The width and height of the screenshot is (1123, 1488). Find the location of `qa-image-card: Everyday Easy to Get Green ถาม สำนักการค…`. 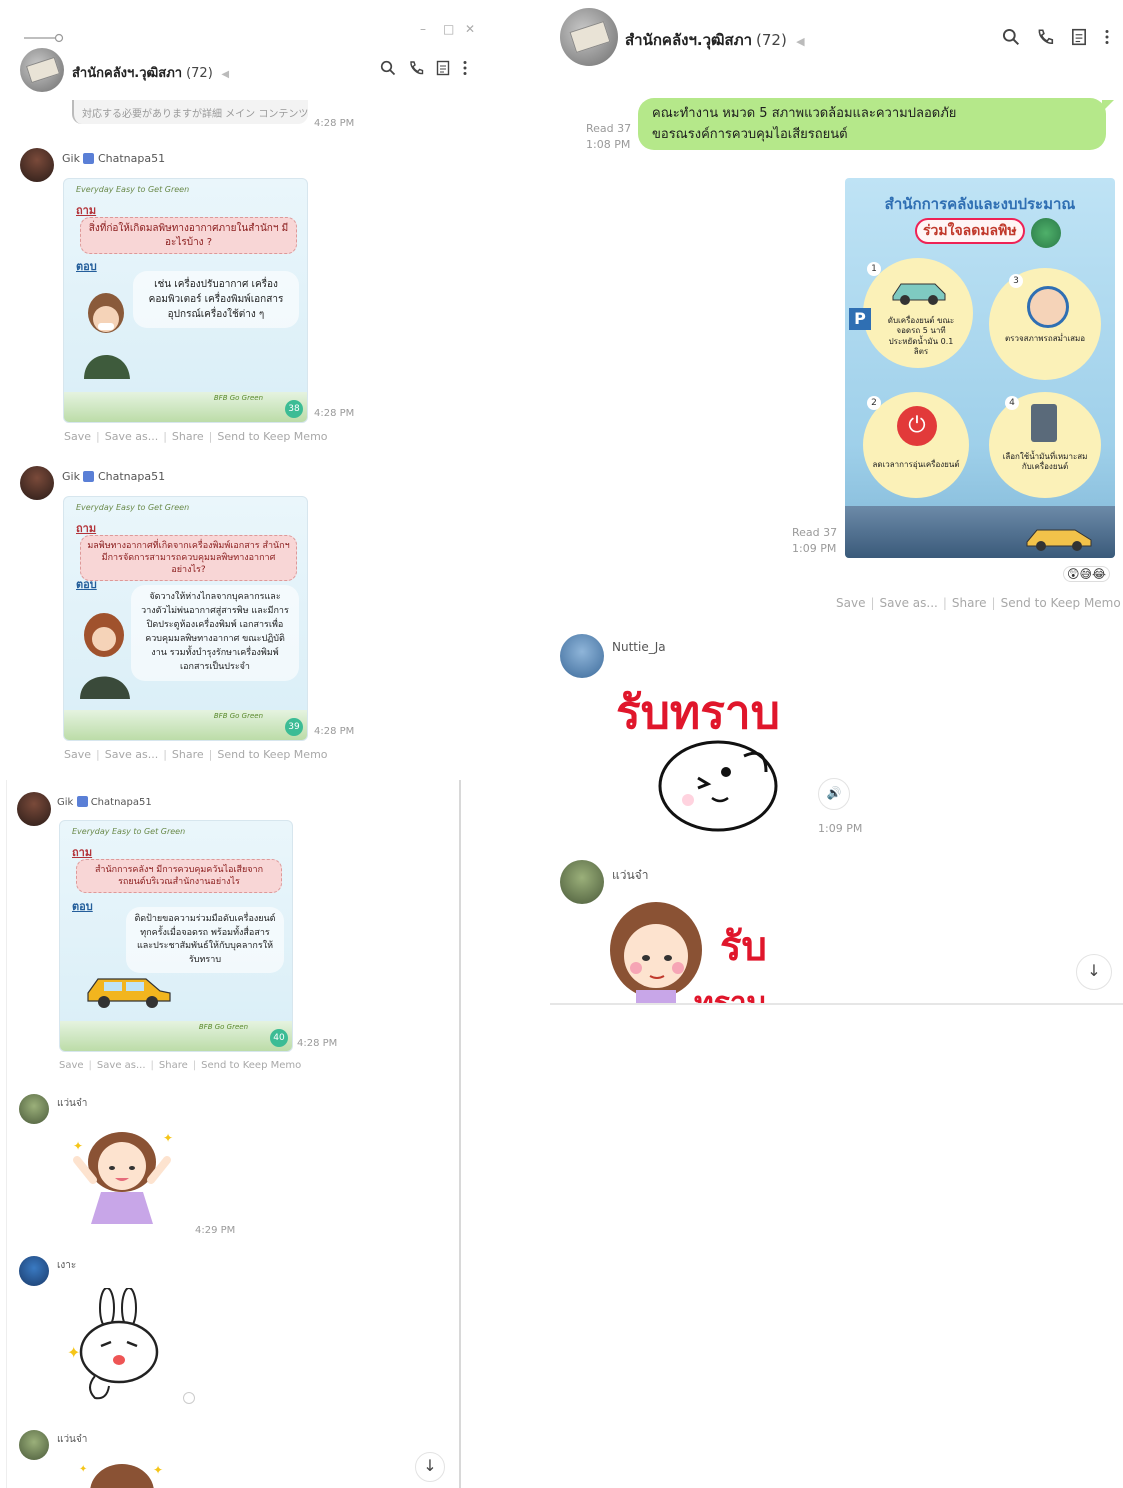

qa-image-card: Everyday Easy to Get Green ถาม สำนักการค… is located at coordinates (176, 936).